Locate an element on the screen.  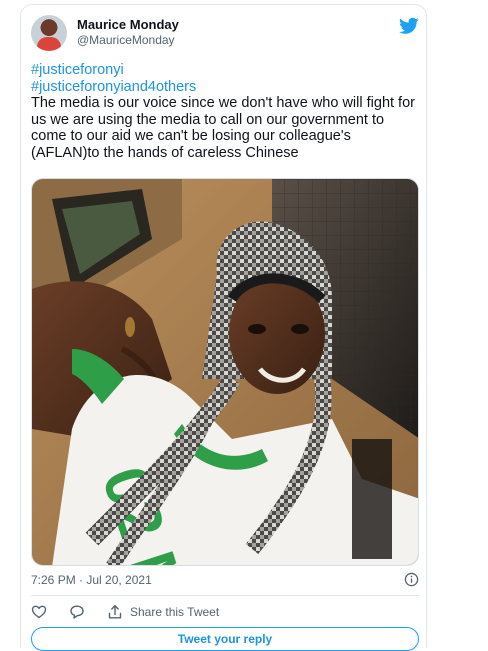
info-icon is located at coordinates (411, 579).